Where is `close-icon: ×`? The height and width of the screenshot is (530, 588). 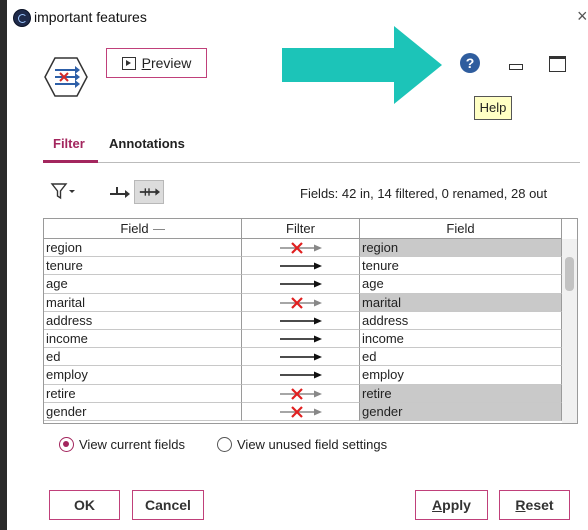 close-icon: × is located at coordinates (582, 16).